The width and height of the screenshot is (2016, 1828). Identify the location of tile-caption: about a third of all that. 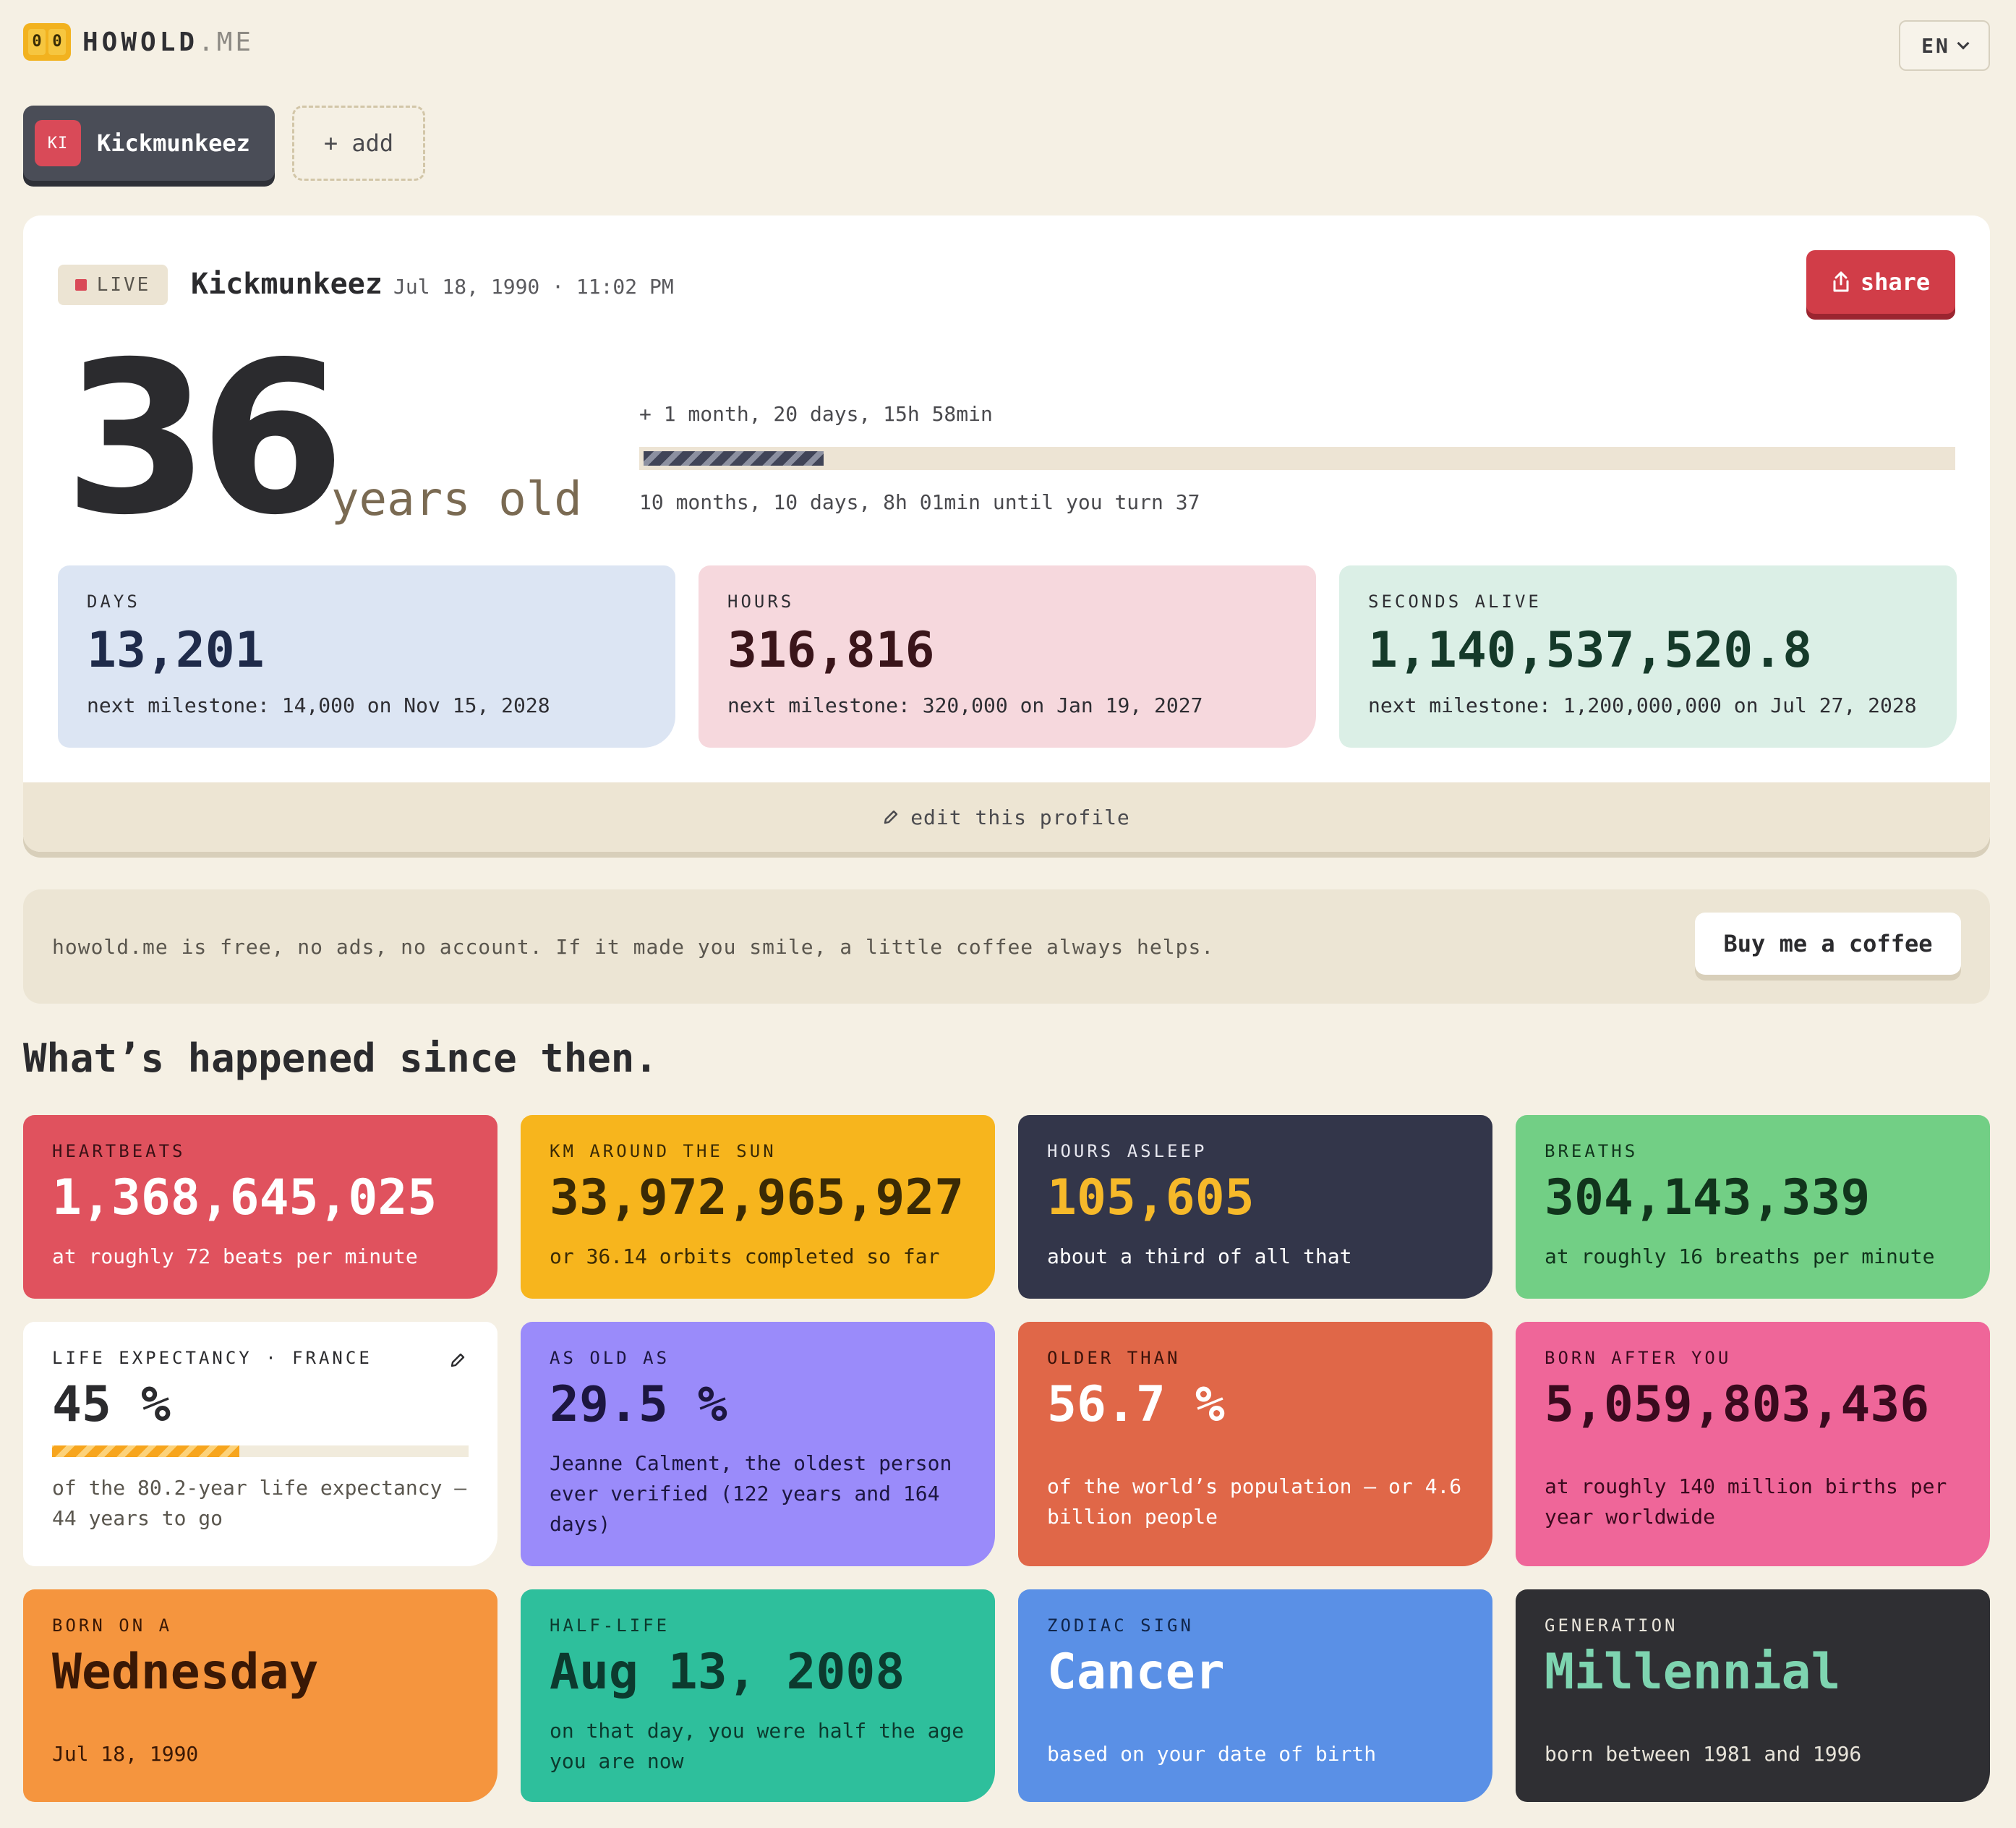
(1199, 1256).